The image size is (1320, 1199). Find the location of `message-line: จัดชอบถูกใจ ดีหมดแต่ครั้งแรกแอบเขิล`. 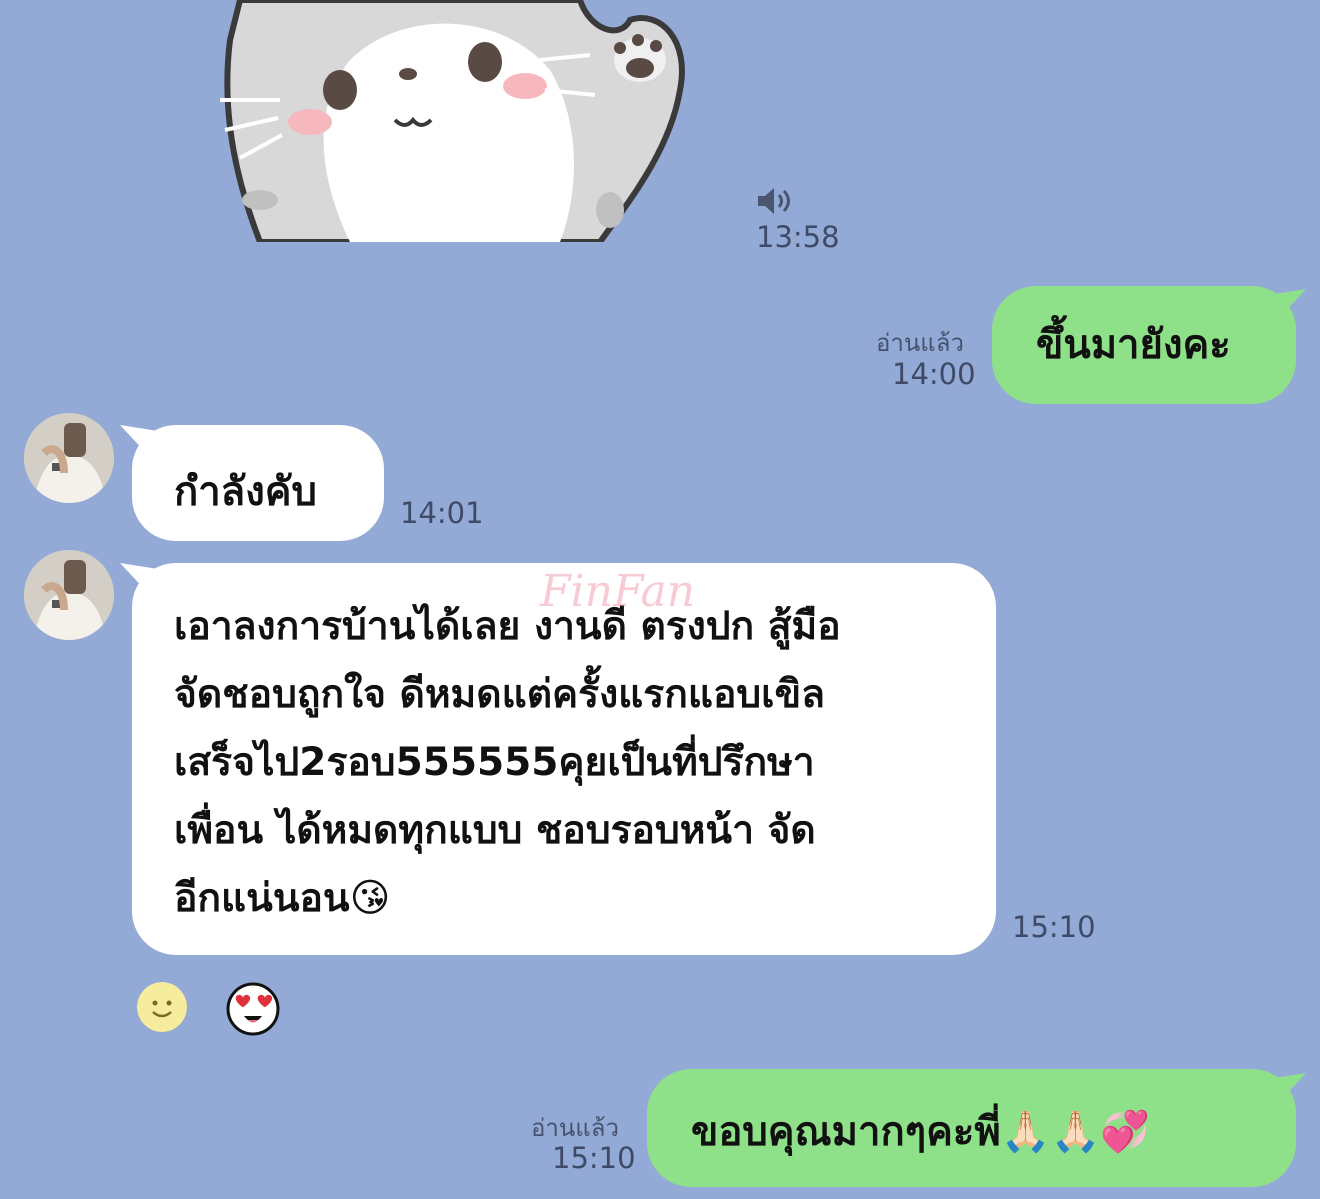

message-line: จัดชอบถูกใจ ดีหมดแต่ครั้งแรกแอบเขิล is located at coordinates (500, 694).